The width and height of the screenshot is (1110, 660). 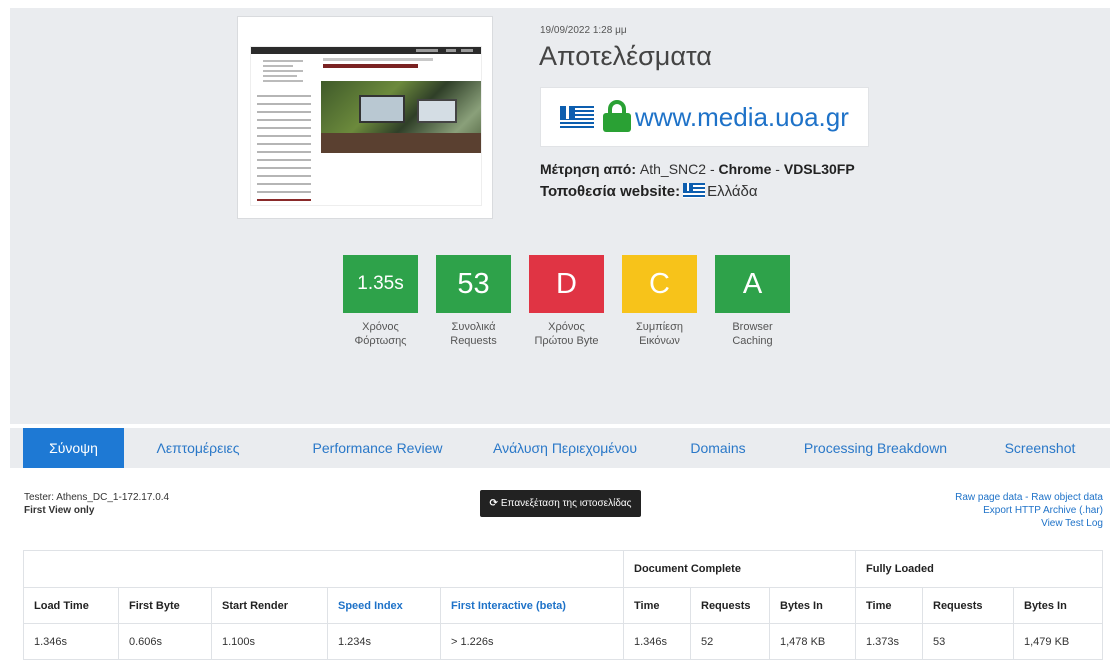 What do you see at coordinates (565, 448) in the screenshot?
I see `tab-content-breakdown: Ανάλυση Περιεχομένου` at bounding box center [565, 448].